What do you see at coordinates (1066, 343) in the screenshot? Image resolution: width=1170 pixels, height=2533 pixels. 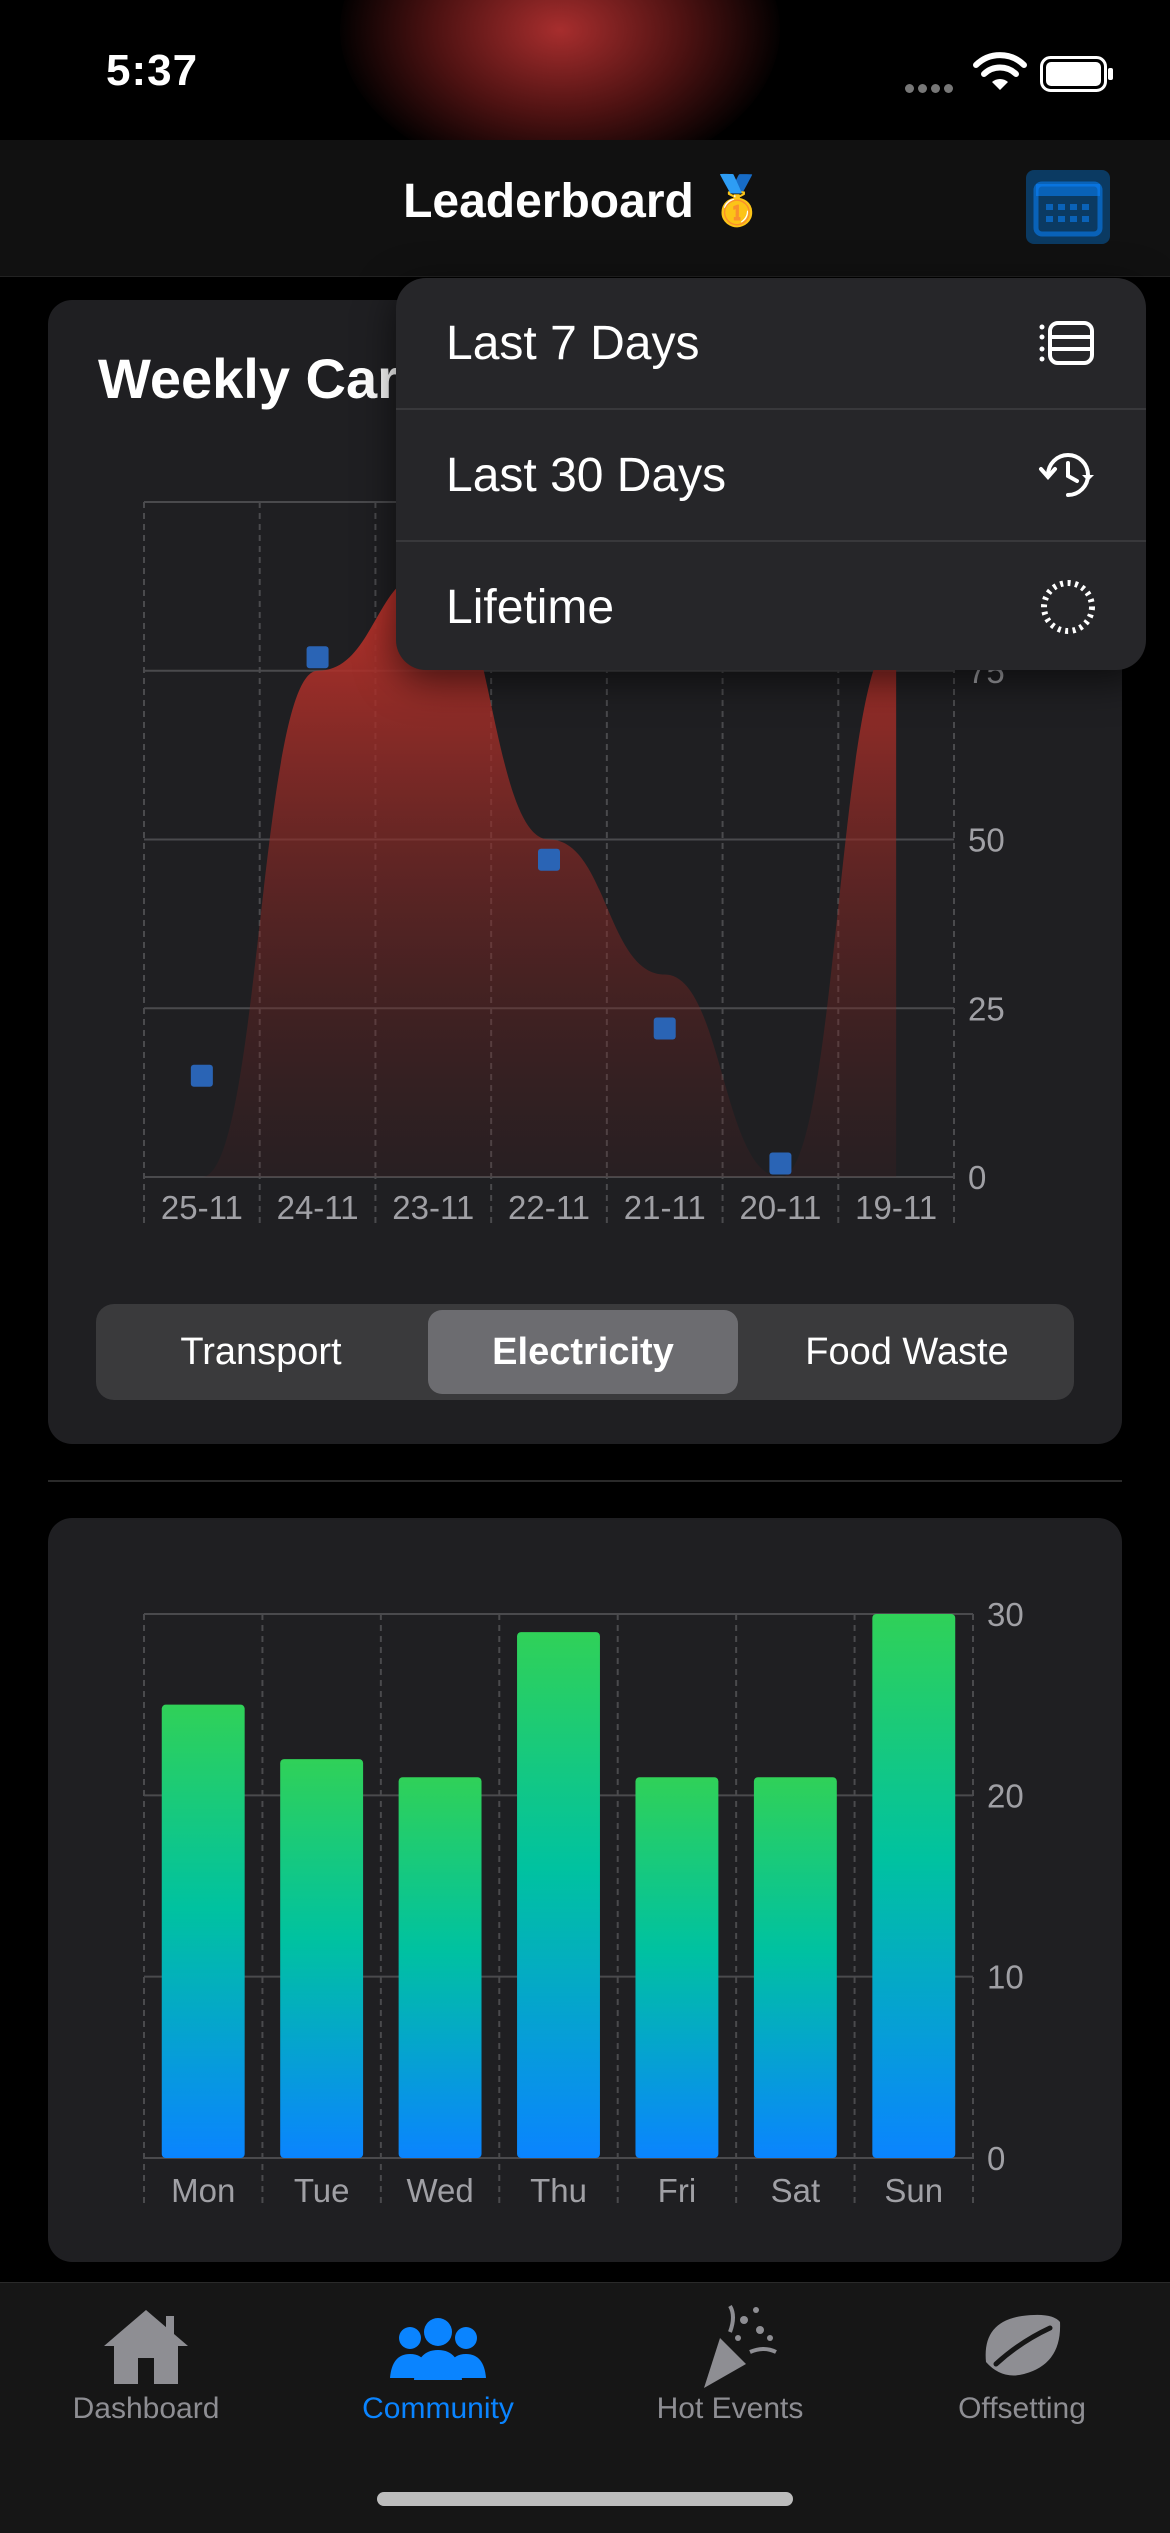 I see `list-icon` at bounding box center [1066, 343].